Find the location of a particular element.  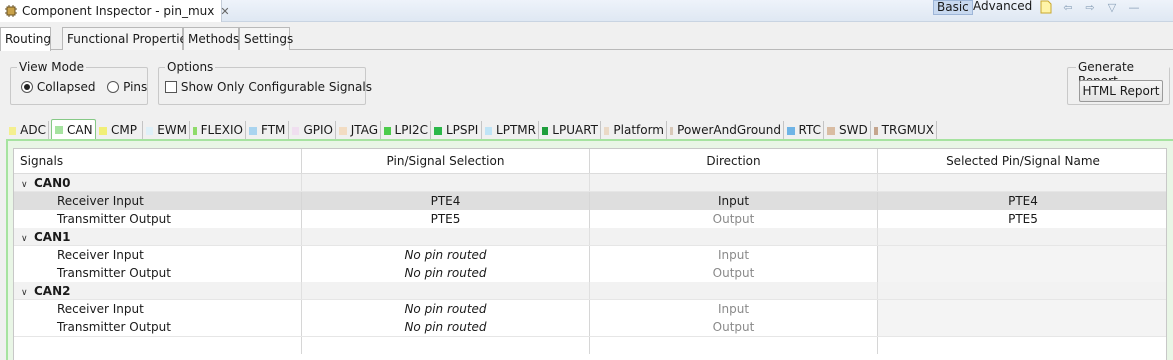

group-row-can2: ∨ CAN2 is located at coordinates (590, 291).